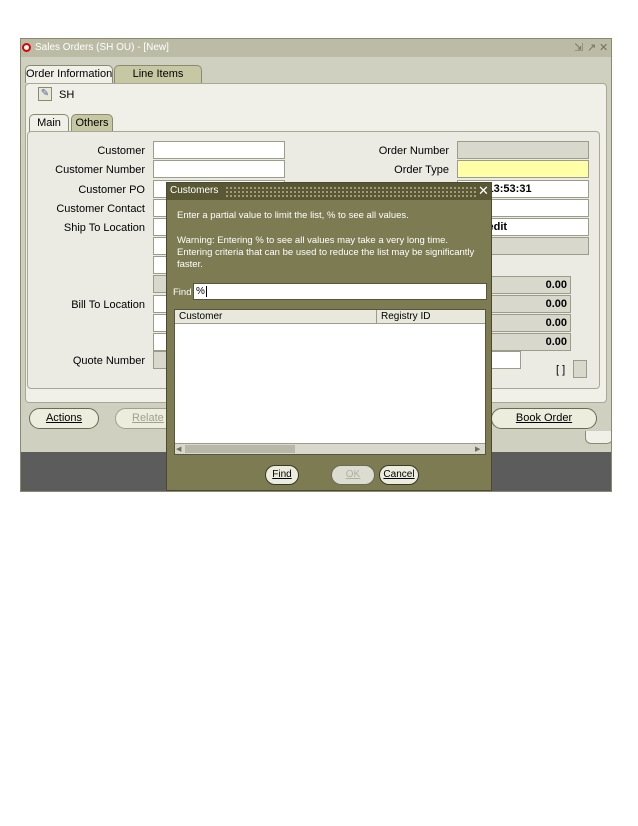 Image resolution: width=638 pixels, height=826 pixels. I want to click on actions-button: Actions, so click(64, 418).